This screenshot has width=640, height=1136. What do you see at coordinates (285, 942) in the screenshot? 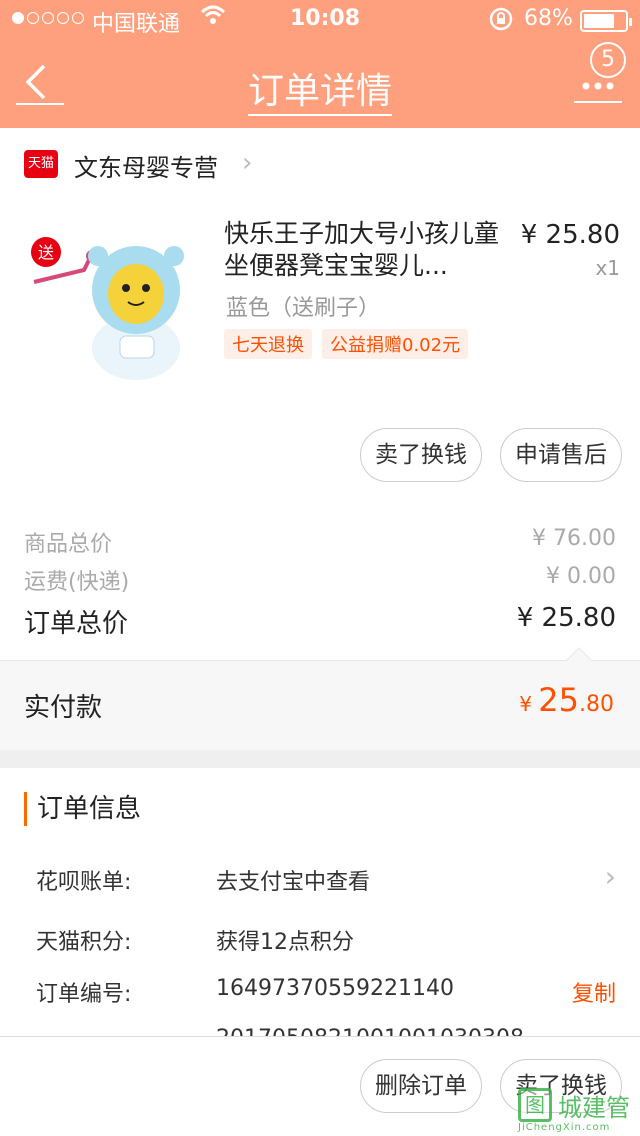
I see `points-value: 获得12点积分` at bounding box center [285, 942].